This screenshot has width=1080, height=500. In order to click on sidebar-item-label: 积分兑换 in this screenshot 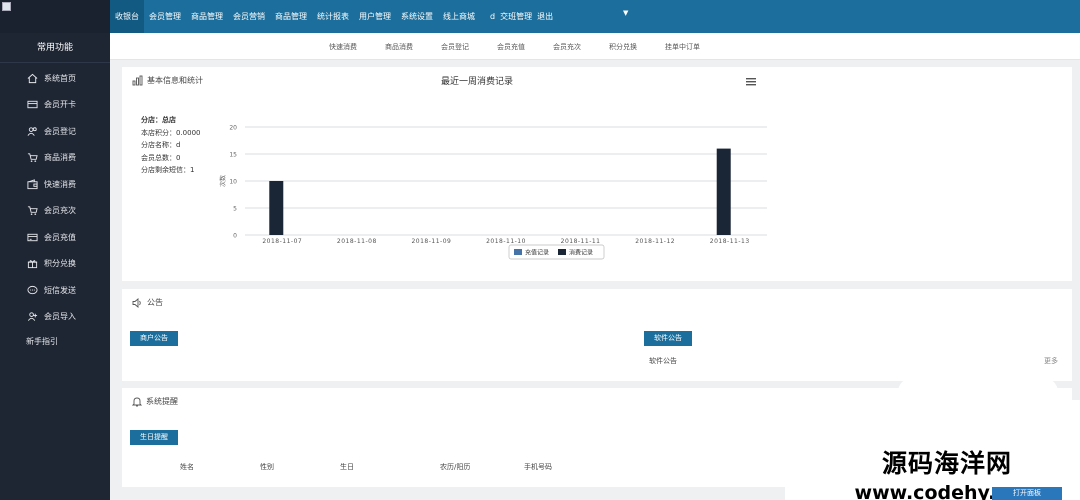, I will do `click(60, 264)`.